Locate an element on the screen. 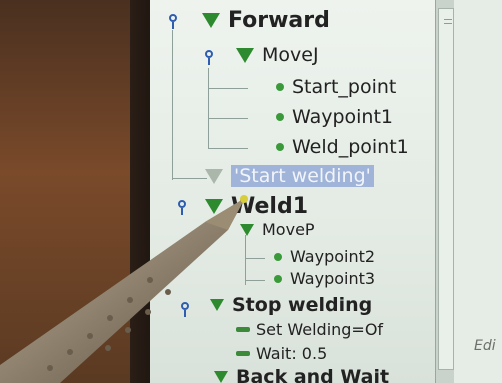  tree-node-waypoint1: Waypoint1 is located at coordinates (334, 117).